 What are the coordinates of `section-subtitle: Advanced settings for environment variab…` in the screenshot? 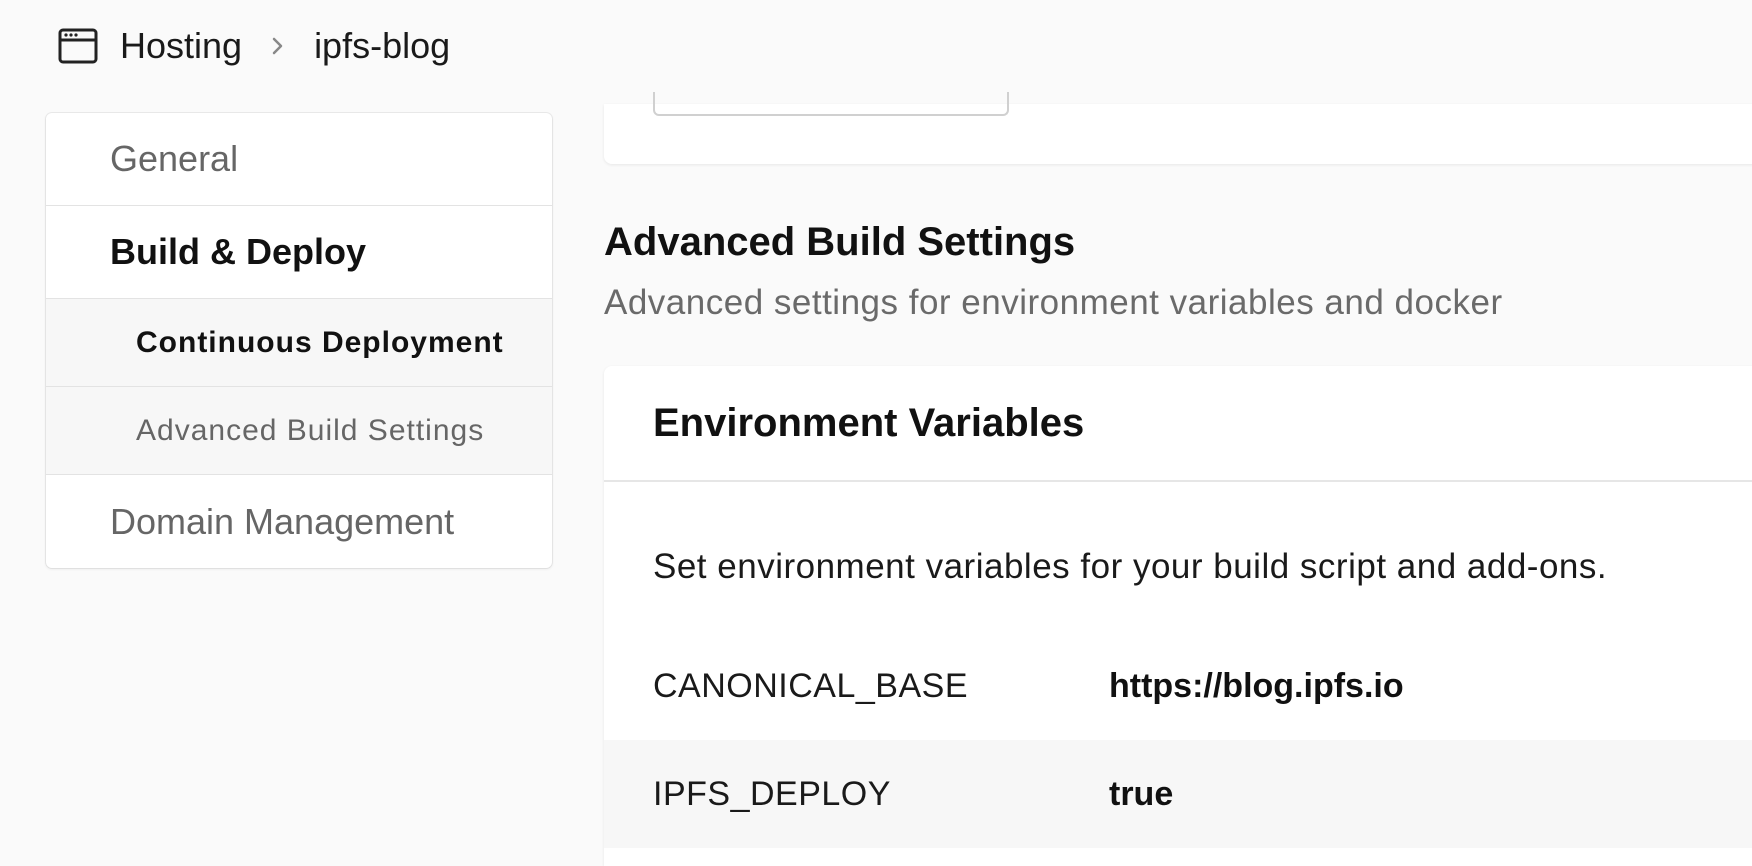 It's located at (1053, 302).